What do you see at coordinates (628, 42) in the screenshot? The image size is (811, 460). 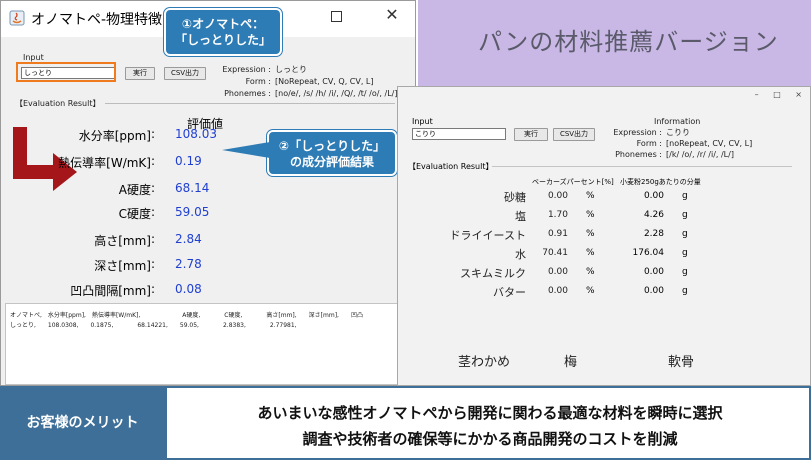 I see `banner-title: パンの材料推薦バージョン` at bounding box center [628, 42].